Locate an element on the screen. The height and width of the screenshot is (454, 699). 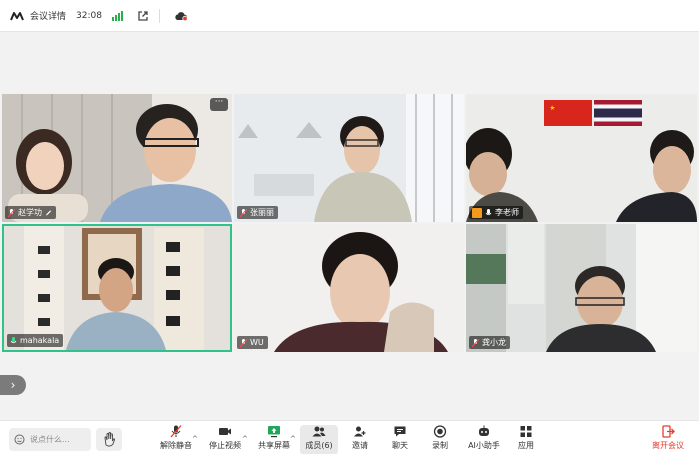
participant-name: 龚小龙 is located at coordinates (494, 342).